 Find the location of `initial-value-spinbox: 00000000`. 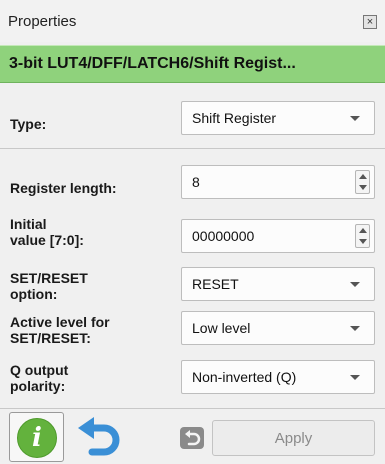

initial-value-spinbox: 00000000 is located at coordinates (278, 236).